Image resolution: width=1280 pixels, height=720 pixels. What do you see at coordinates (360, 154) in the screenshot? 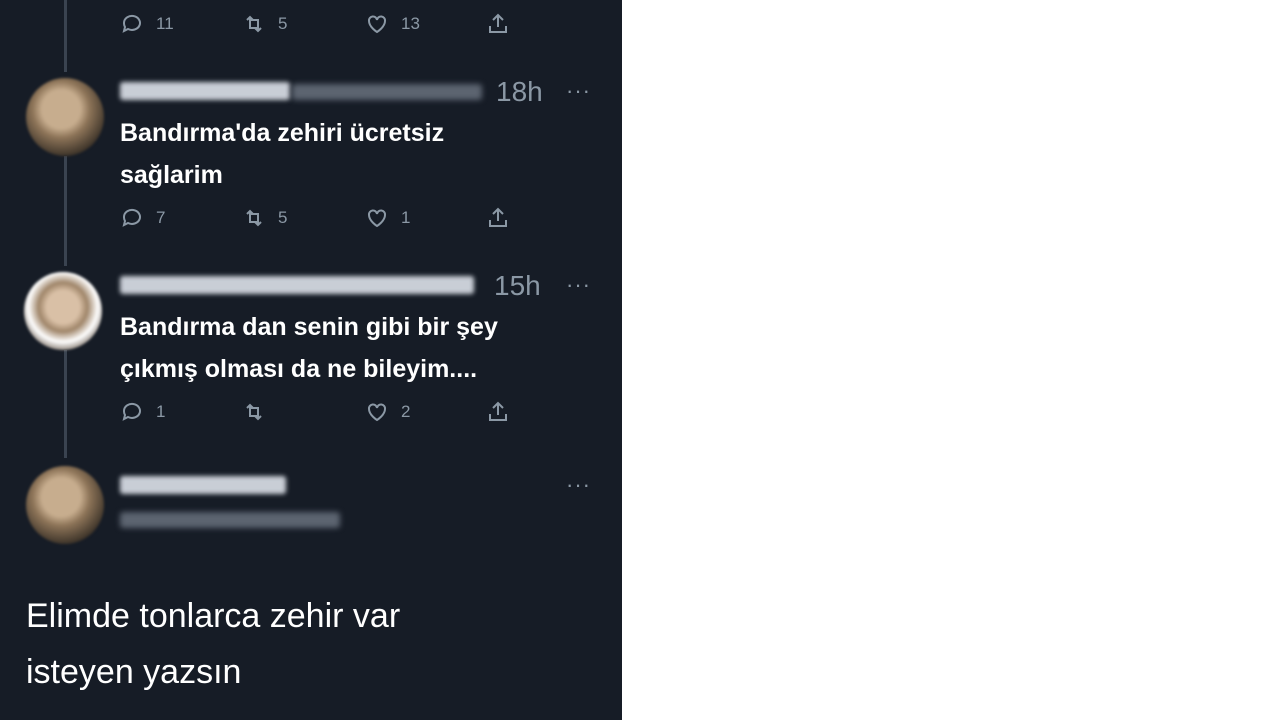
I see `tweet-text: Bandırma'da zehiri ücretsiz sağlarim` at bounding box center [360, 154].